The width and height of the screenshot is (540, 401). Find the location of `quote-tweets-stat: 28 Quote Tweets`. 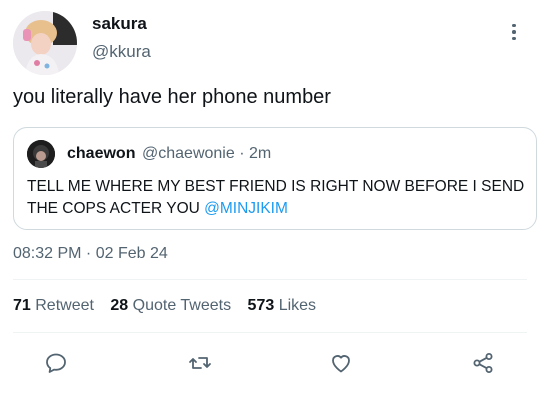

quote-tweets-stat: 28 Quote Tweets is located at coordinates (170, 306).